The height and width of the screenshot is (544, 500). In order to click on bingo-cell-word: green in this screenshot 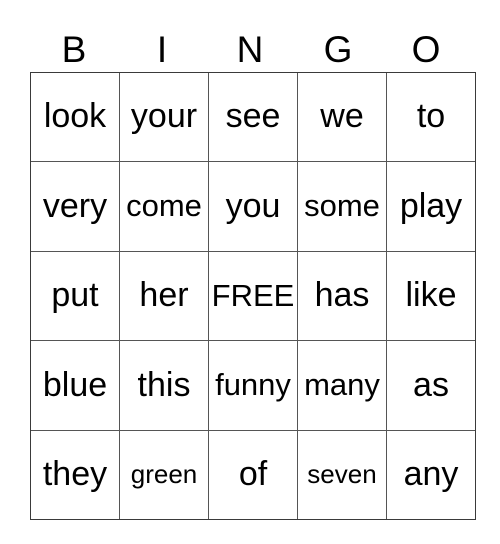, I will do `click(164, 474)`.